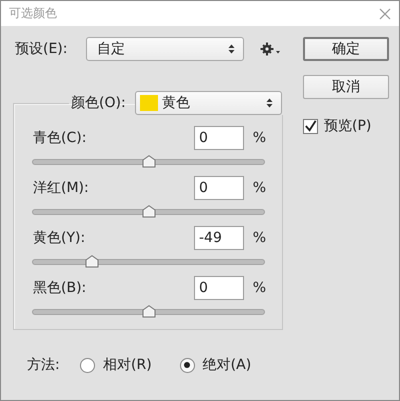 This screenshot has width=400, height=401. Describe the element at coordinates (310, 126) in the screenshot. I see `checkbox` at that location.